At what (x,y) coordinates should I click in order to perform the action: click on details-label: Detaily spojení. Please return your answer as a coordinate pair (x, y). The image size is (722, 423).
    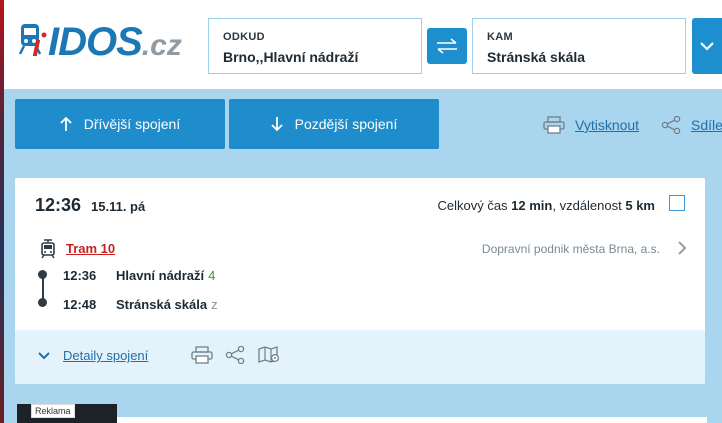
    Looking at the image, I should click on (106, 355).